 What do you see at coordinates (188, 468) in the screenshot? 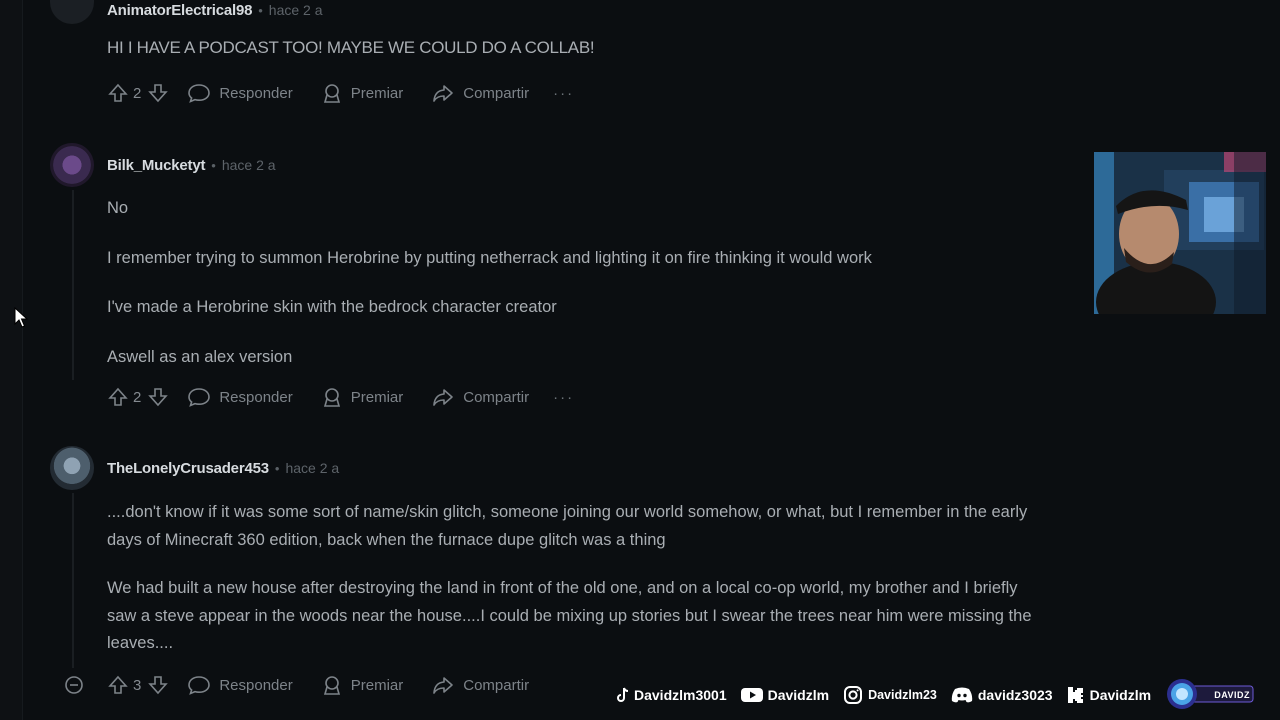
I see `comment-username: TheLonelyCrusader453` at bounding box center [188, 468].